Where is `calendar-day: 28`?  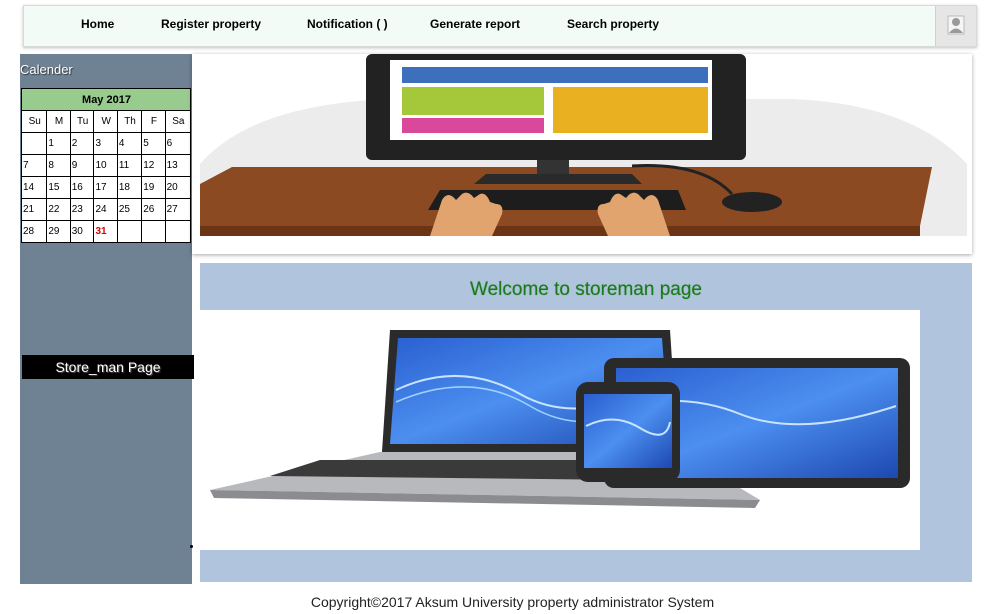
calendar-day: 28 is located at coordinates (34, 231).